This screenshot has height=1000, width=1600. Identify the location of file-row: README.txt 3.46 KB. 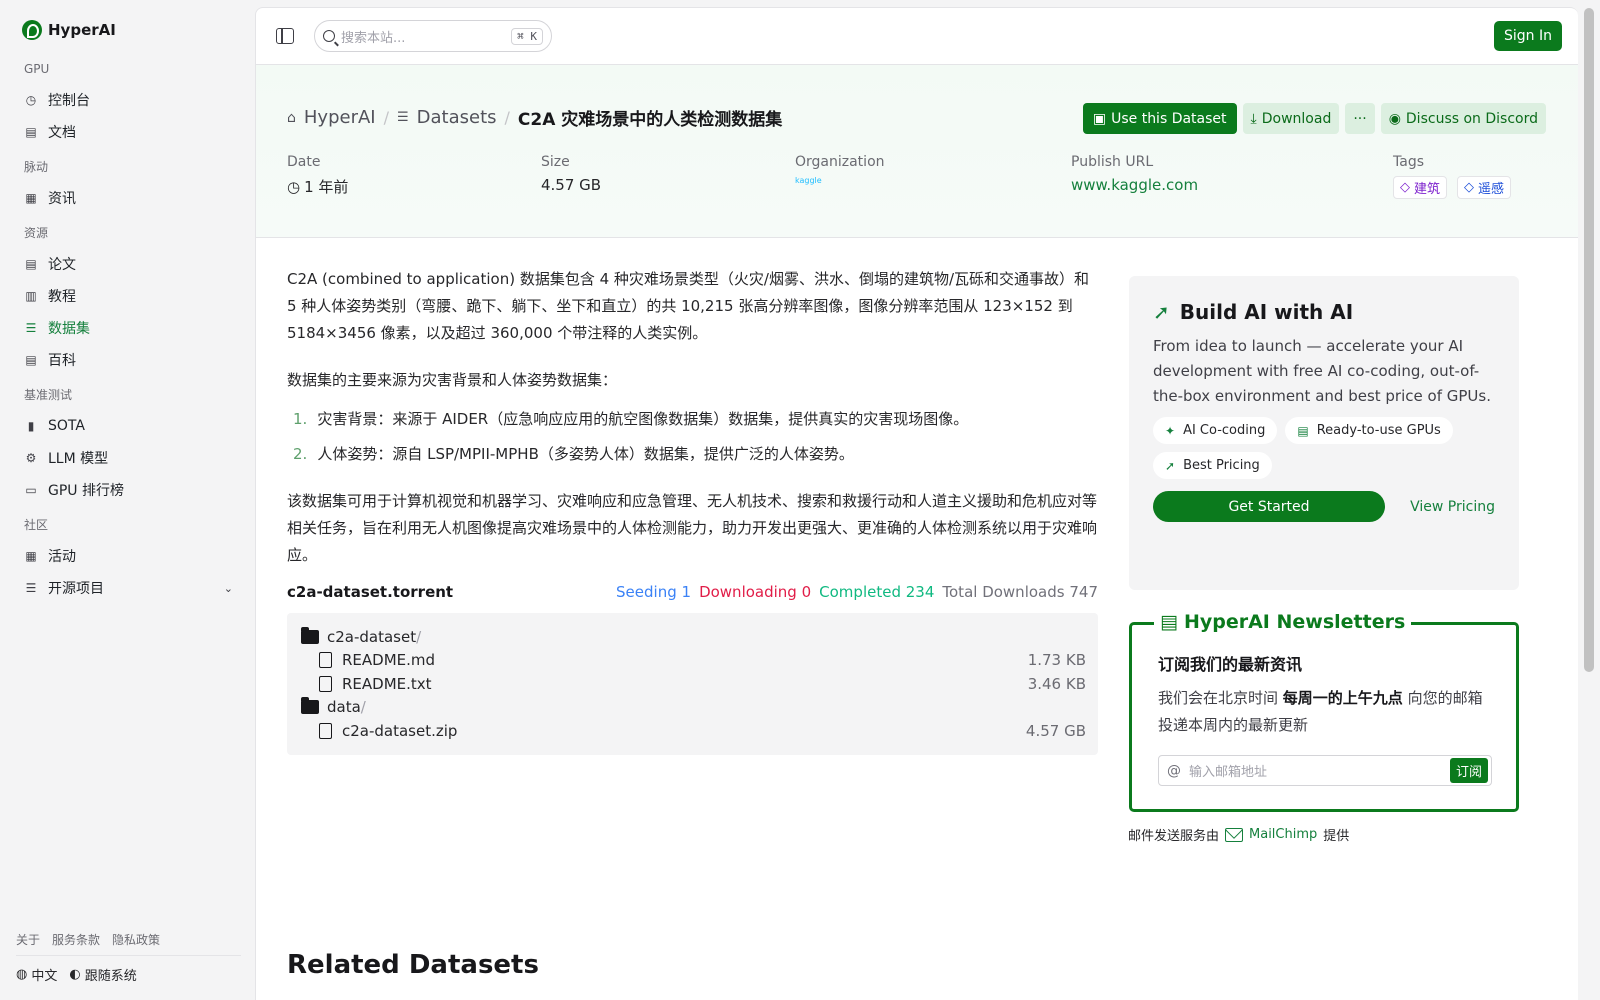
(693, 684).